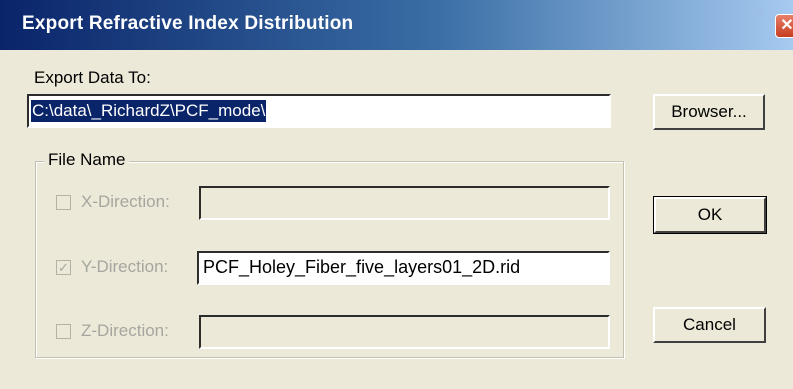 Image resolution: width=793 pixels, height=389 pixels. Describe the element at coordinates (760, 13) in the screenshot. I see `titlebar-decoration: ≈` at that location.